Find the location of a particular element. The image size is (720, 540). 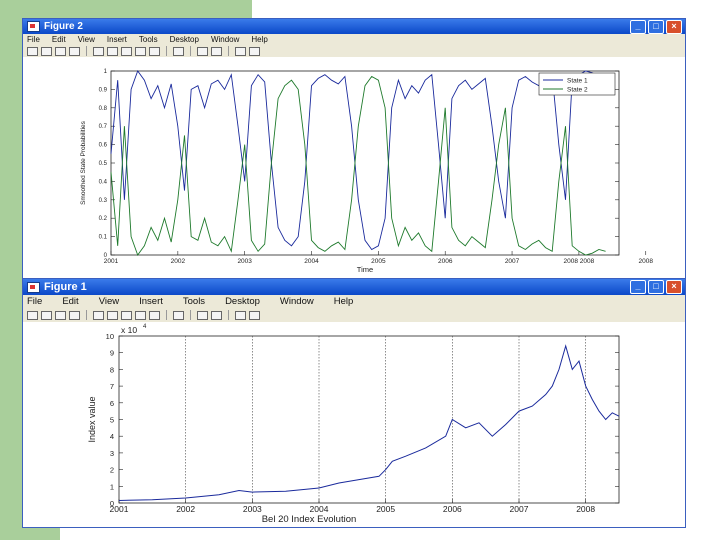

figure1-toolbar is located at coordinates (354, 315).